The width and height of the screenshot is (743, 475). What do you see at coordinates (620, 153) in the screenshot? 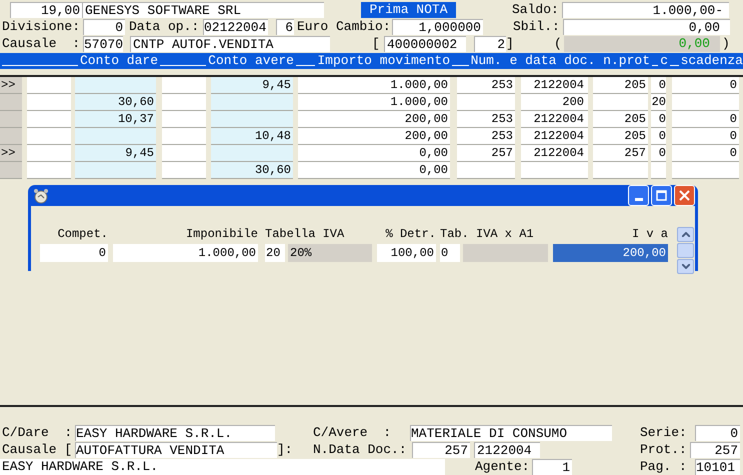
I see `protocol-cell: 257` at bounding box center [620, 153].